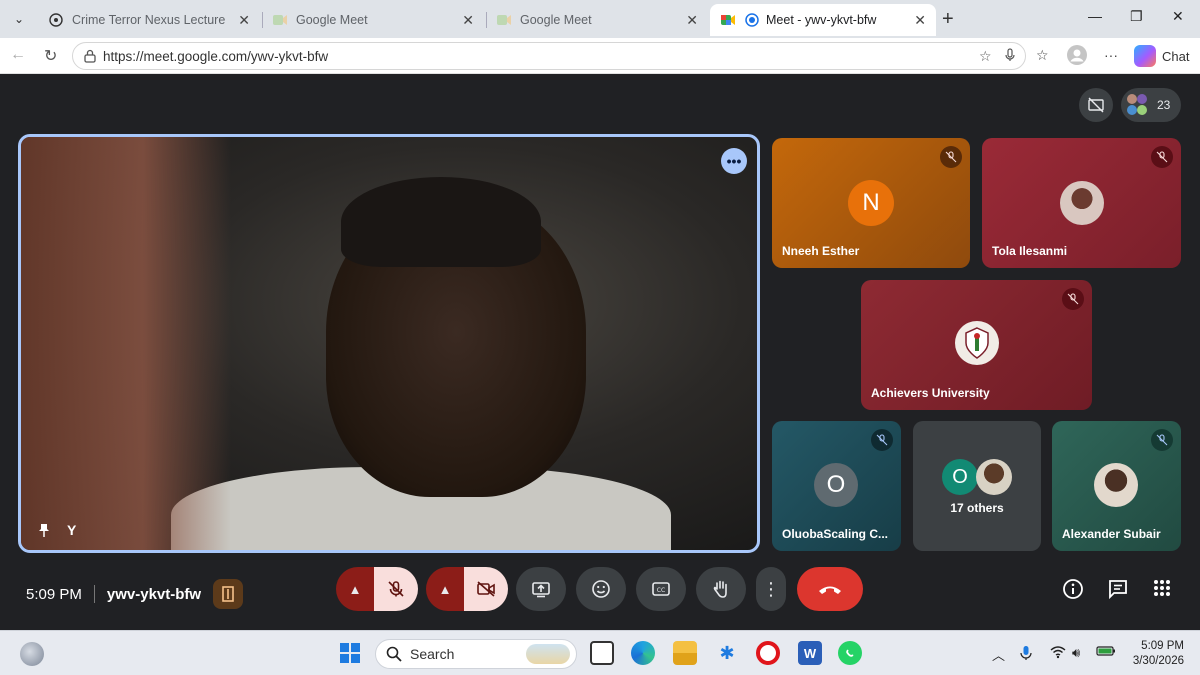  What do you see at coordinates (1158, 661) in the screenshot?
I see `clock-date: 3/30/2026` at bounding box center [1158, 661].